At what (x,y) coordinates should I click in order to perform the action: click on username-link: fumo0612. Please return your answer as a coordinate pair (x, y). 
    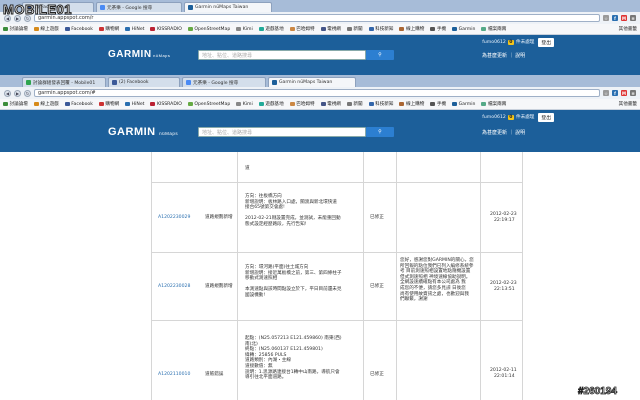
    Looking at the image, I should click on (494, 117).